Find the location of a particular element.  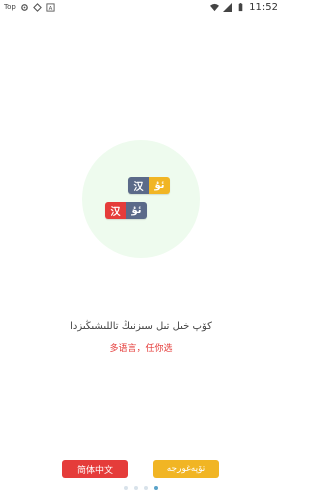

a-icon: A is located at coordinates (50, 6).